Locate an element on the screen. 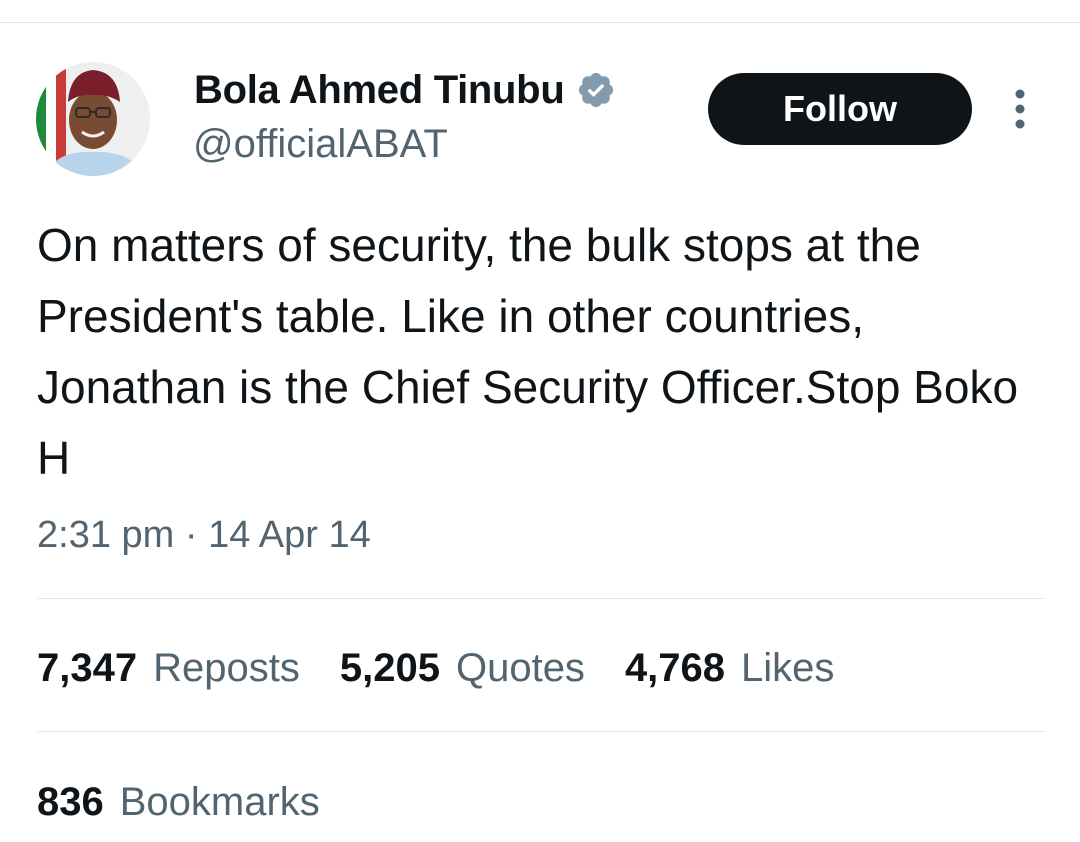 This screenshot has width=1080, height=842. author-name-row: Bola Ahmed Tinubu is located at coordinates (405, 90).